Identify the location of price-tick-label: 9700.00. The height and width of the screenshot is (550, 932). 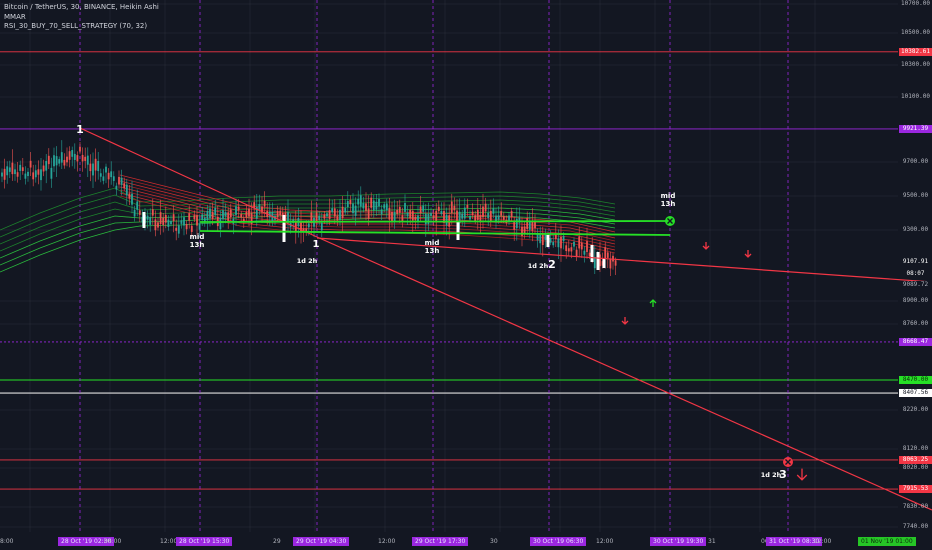
(915, 161).